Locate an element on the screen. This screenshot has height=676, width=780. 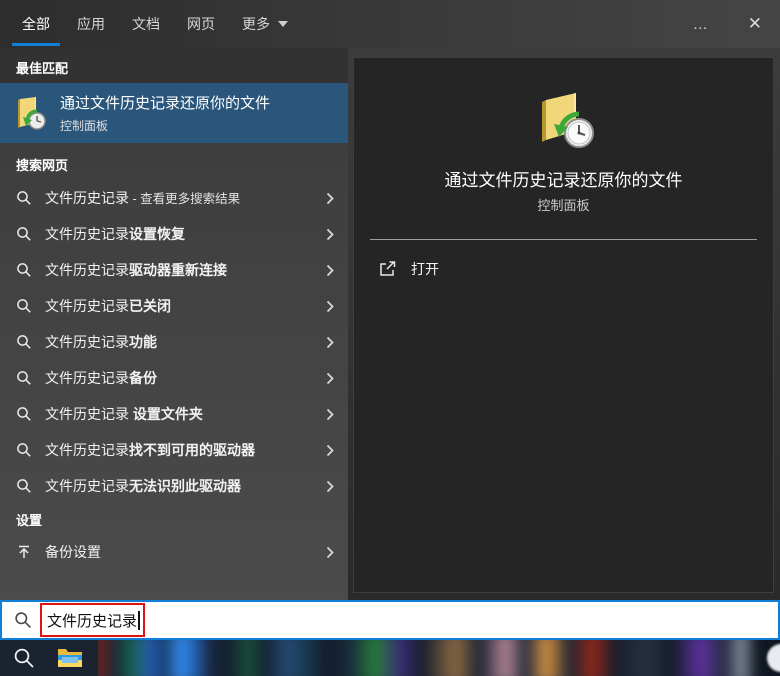
file-explorer-icon is located at coordinates (70, 658).